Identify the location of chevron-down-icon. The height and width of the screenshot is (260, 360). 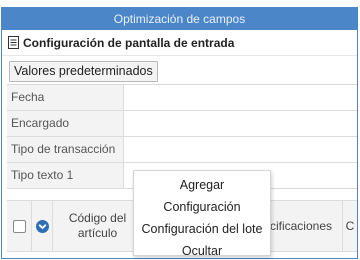
(42, 226).